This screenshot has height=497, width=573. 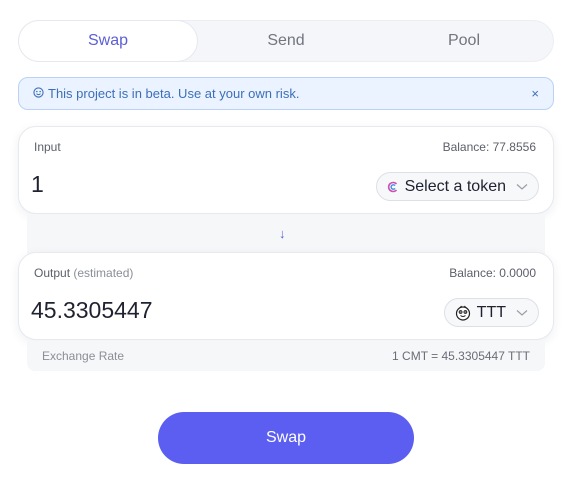 What do you see at coordinates (38, 93) in the screenshot?
I see `smiley-icon` at bounding box center [38, 93].